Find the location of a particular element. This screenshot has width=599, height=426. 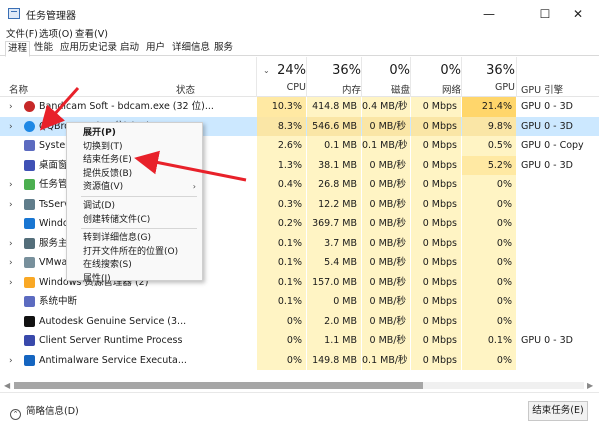

tab-startup: 启动 is located at coordinates (129, 48).